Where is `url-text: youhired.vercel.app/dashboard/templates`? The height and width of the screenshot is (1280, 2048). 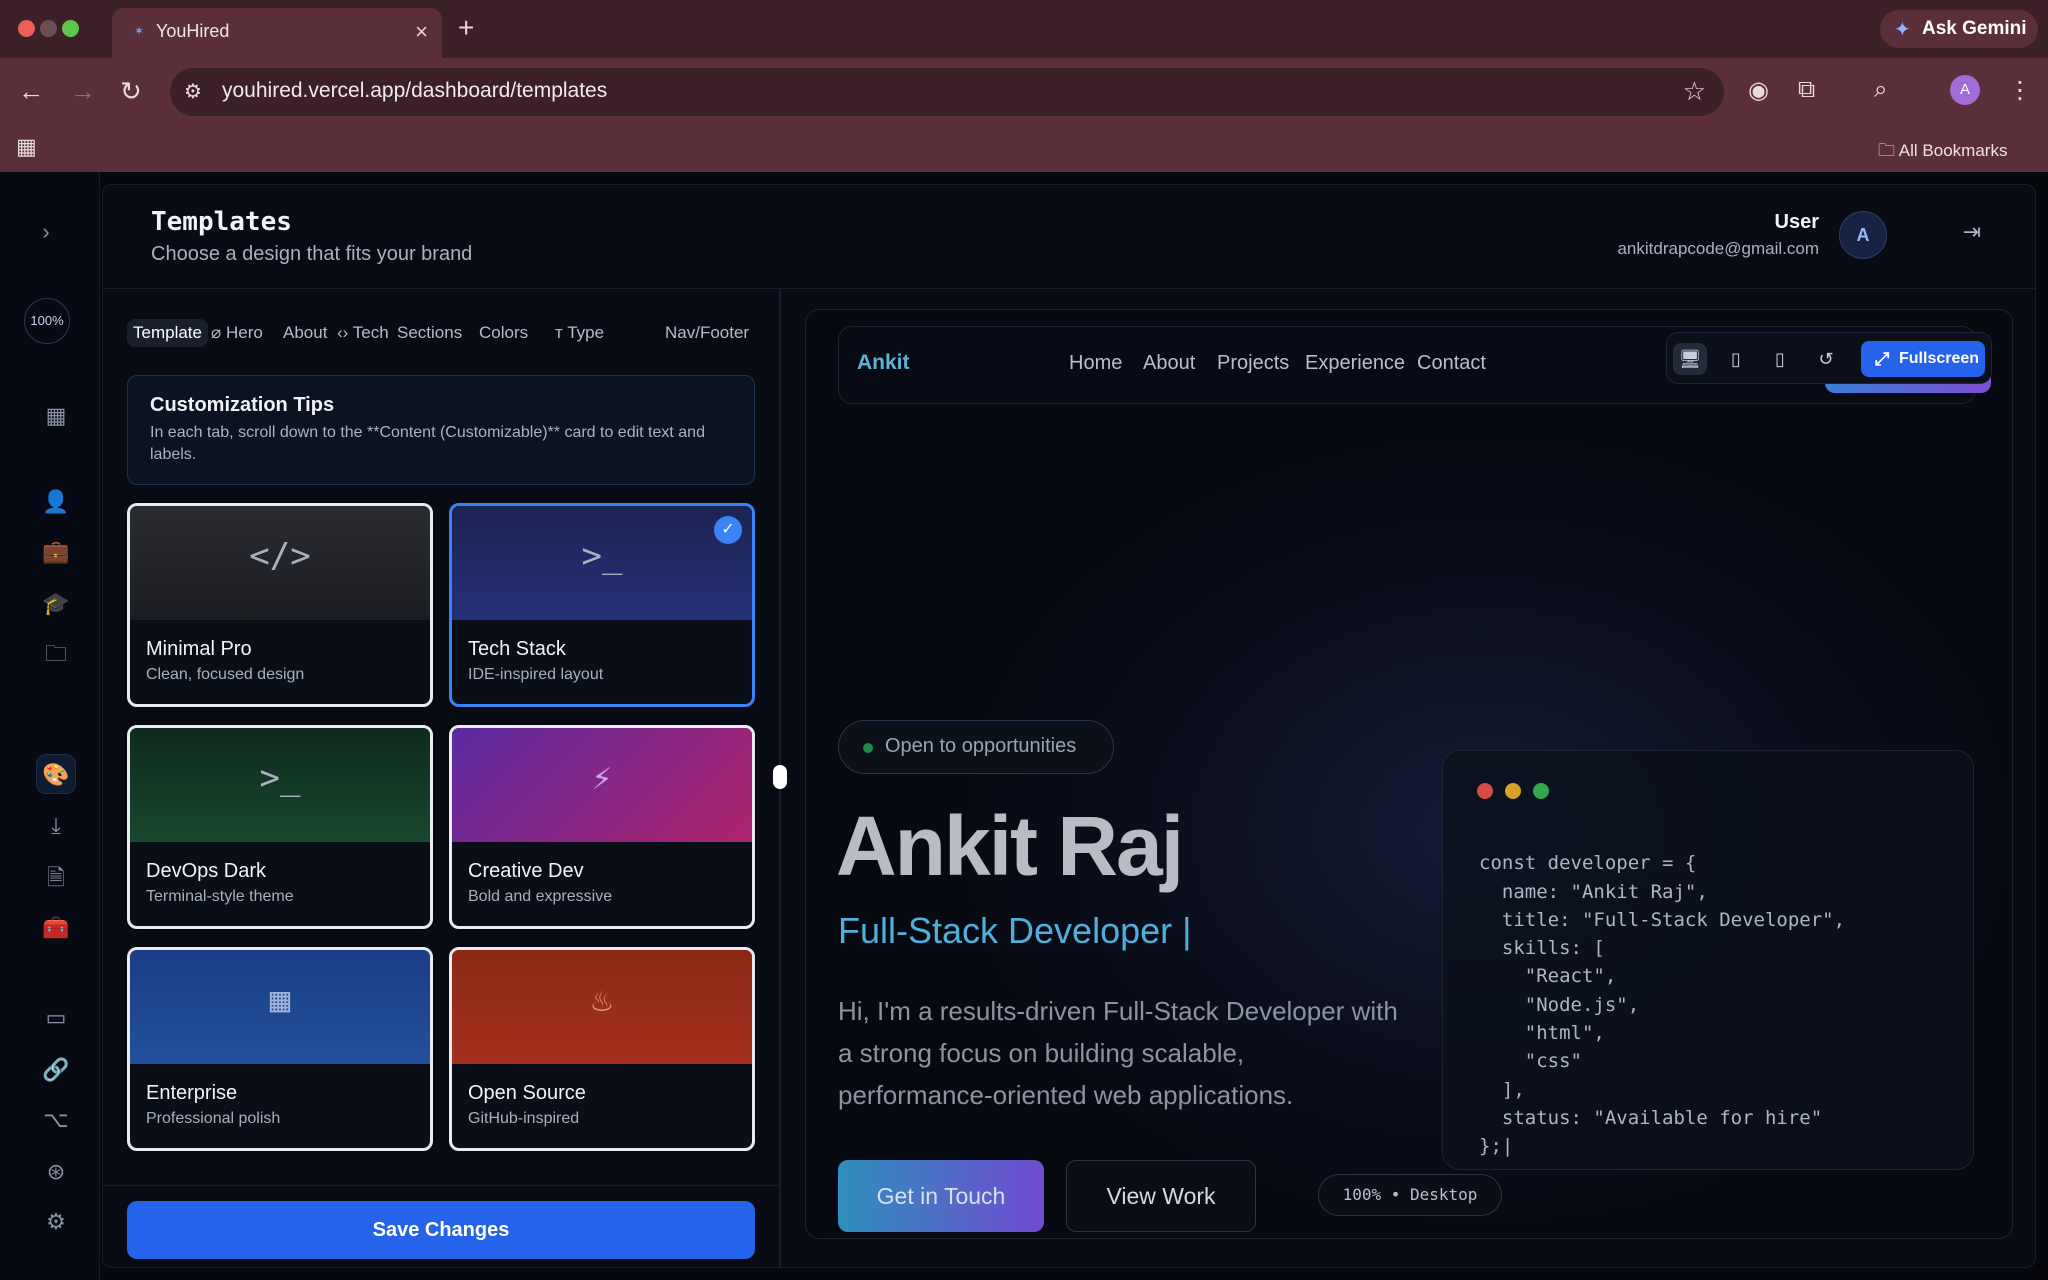 url-text: youhired.vercel.app/dashboard/templates is located at coordinates (414, 91).